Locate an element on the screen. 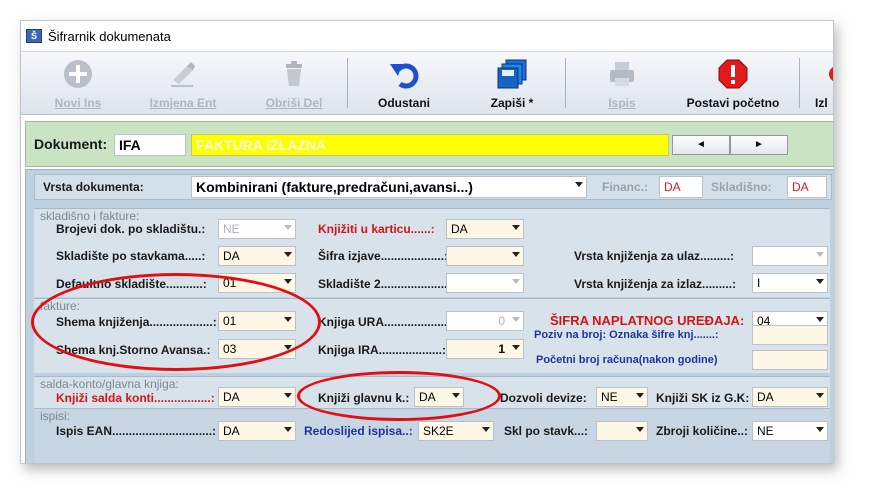  sk-dropdown: DA is located at coordinates (790, 397).